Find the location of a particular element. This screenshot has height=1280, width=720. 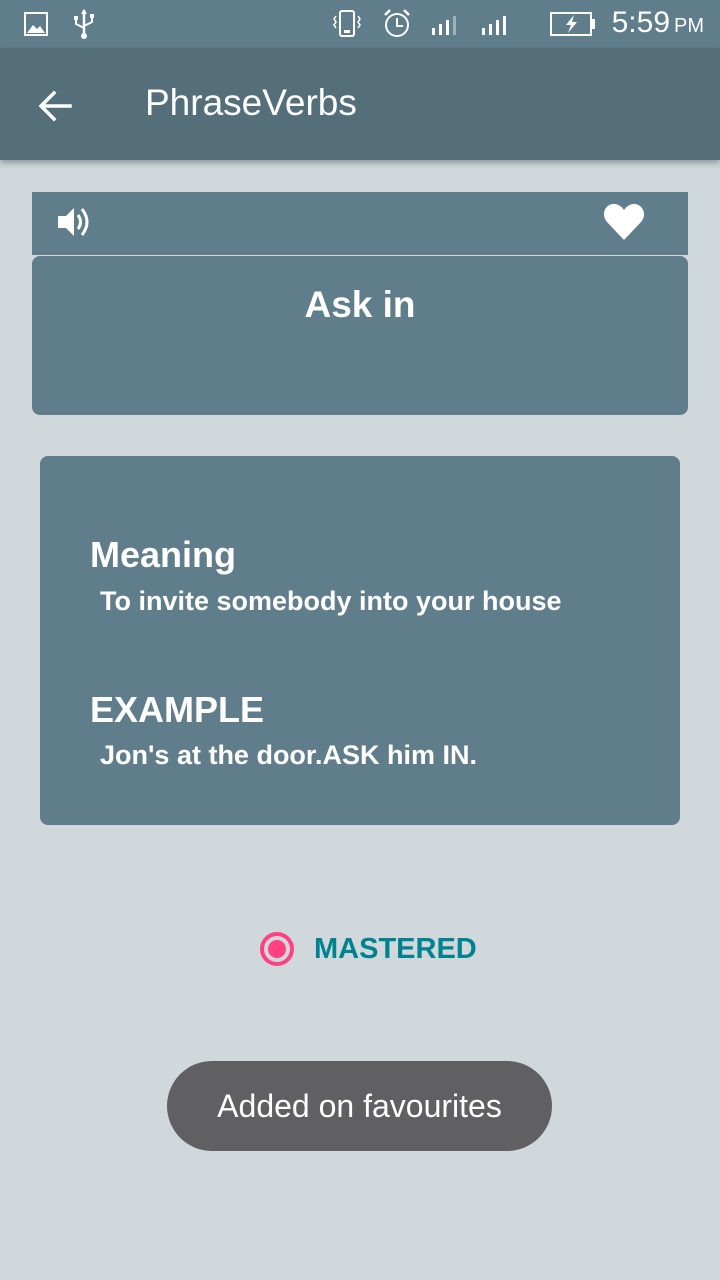

heart-icon is located at coordinates (624, 222).